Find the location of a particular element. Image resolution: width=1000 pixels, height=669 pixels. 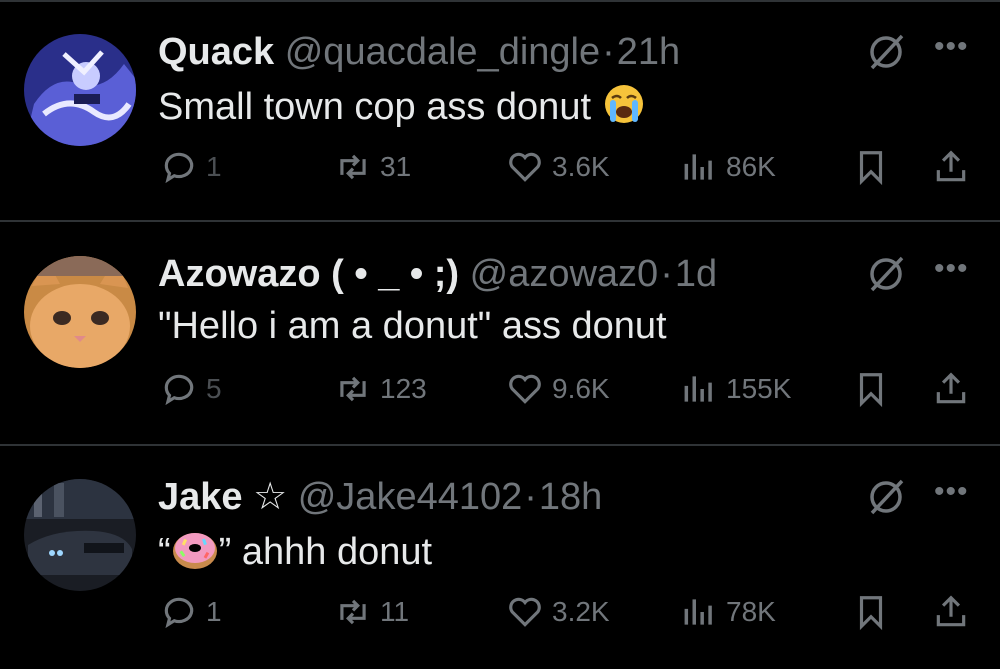

tweet-header: Quack @quacdale_dingle·21h is located at coordinates (419, 52).